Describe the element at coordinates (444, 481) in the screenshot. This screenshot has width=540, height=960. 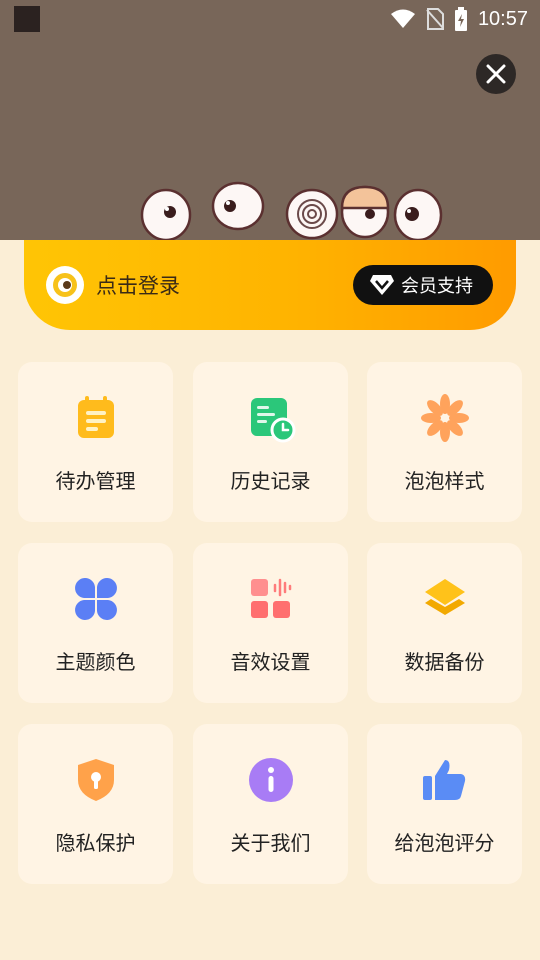
I see `menu-item-label: 泡泡样式` at that location.